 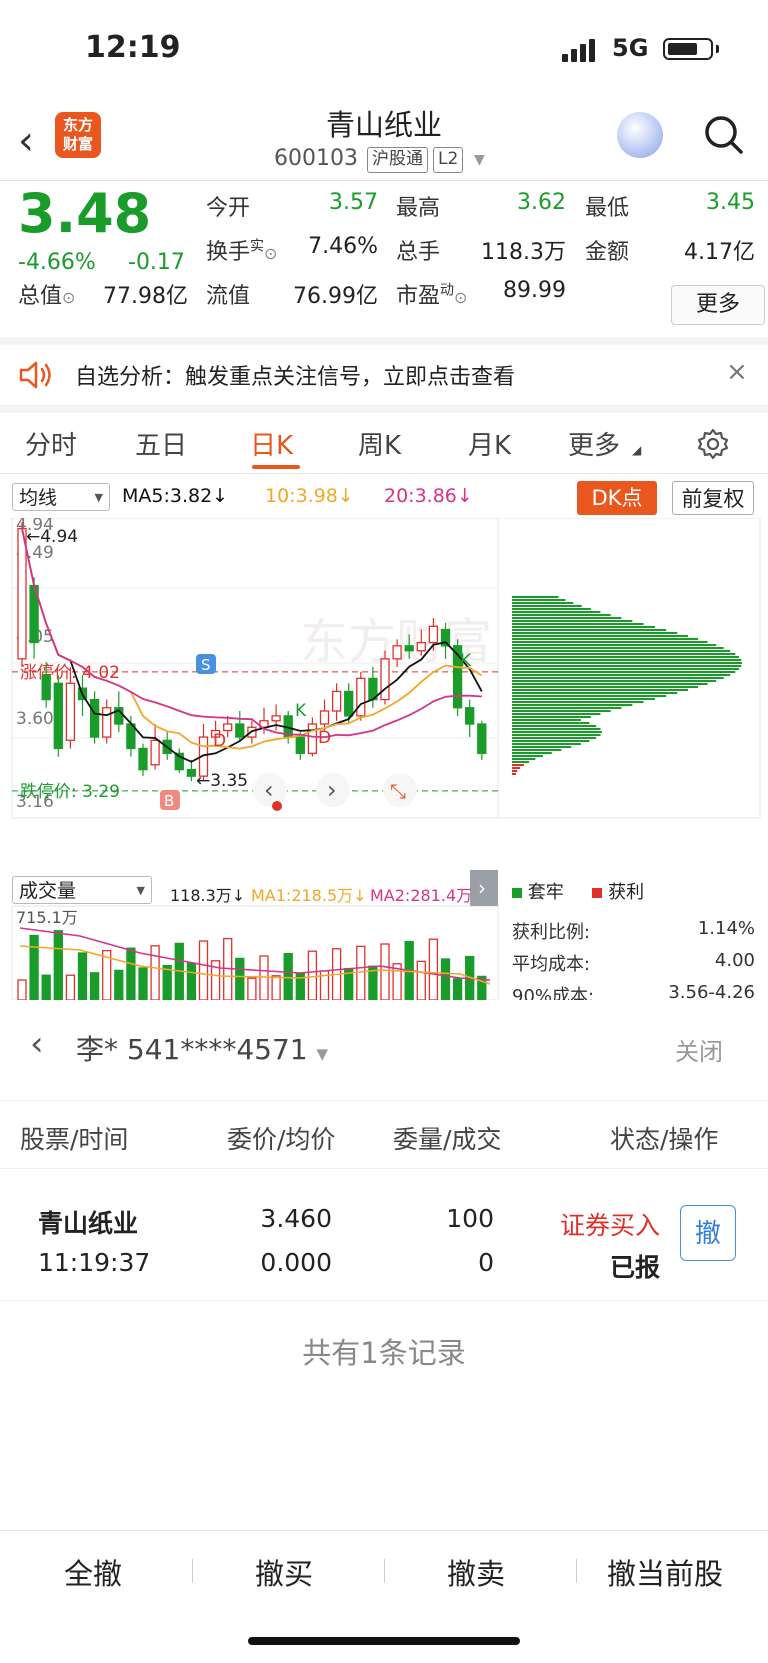 I want to click on ma10-value: 10:3.98↓, so click(x=309, y=496).